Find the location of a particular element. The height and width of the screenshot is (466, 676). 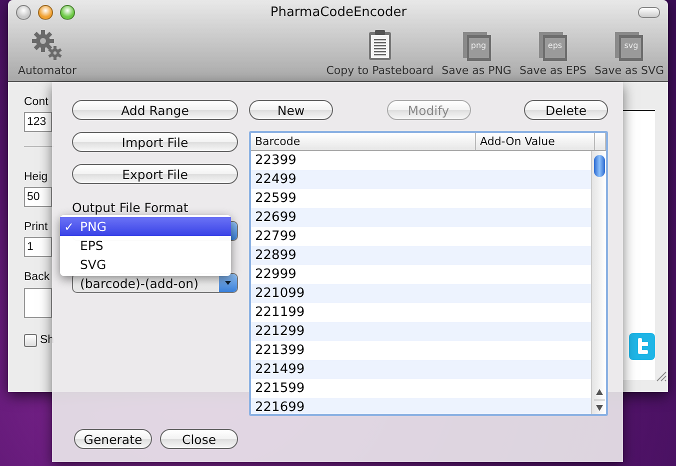

table-row: 22899 is located at coordinates (421, 255).